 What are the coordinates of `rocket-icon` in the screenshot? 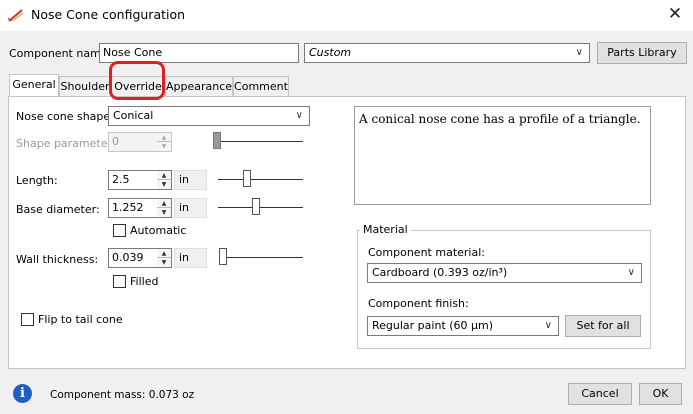 It's located at (15, 15).